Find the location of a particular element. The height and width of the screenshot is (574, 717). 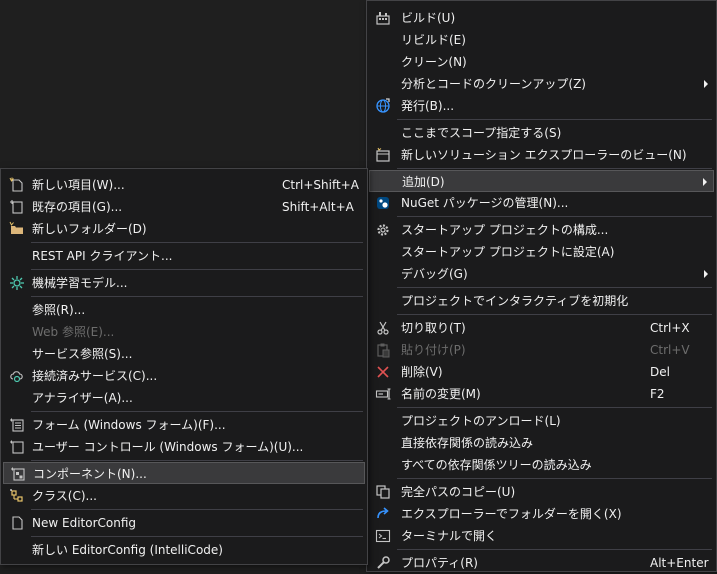

user-control-icon is located at coordinates (17, 447).